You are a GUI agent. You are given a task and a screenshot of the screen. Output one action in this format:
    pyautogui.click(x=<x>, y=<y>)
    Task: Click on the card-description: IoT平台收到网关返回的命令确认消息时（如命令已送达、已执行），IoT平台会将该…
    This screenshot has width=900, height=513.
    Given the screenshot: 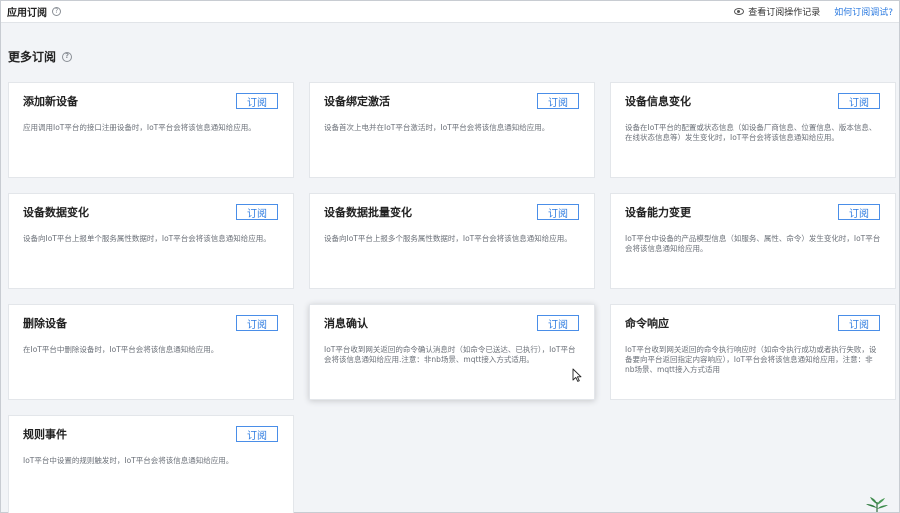 What is the action you would take?
    pyautogui.click(x=450, y=354)
    